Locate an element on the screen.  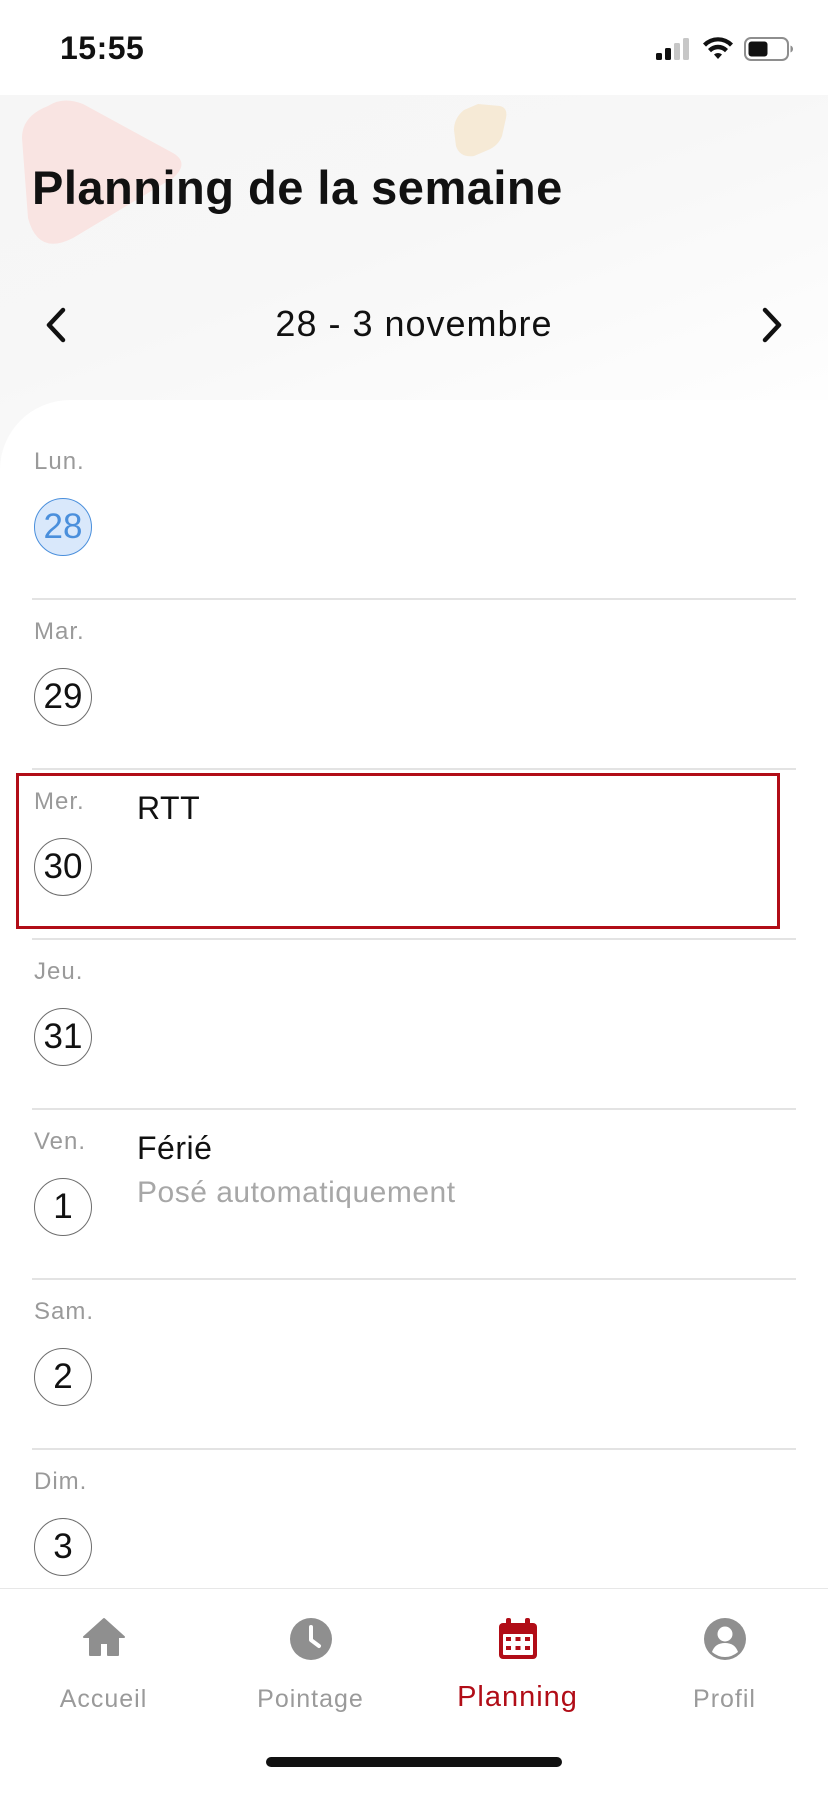
clock-icon is located at coordinates (310, 1639).